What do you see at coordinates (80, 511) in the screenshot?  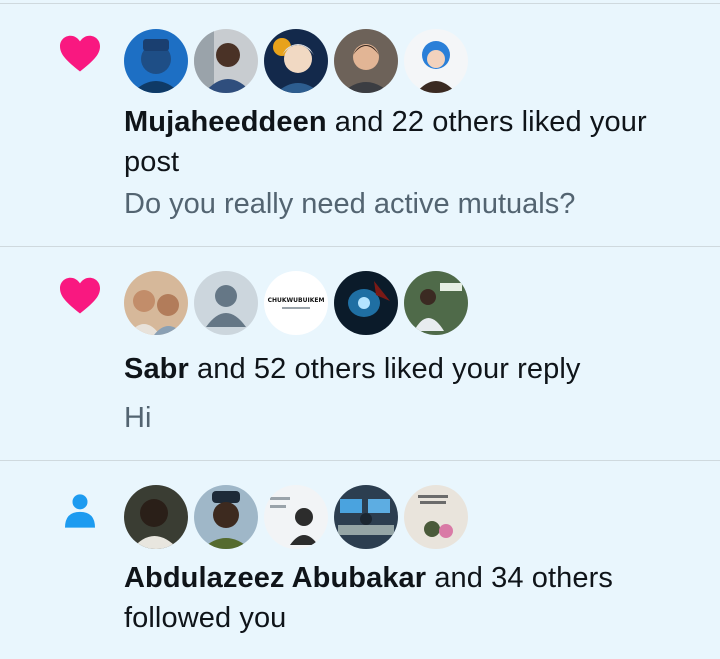 I see `person-icon` at bounding box center [80, 511].